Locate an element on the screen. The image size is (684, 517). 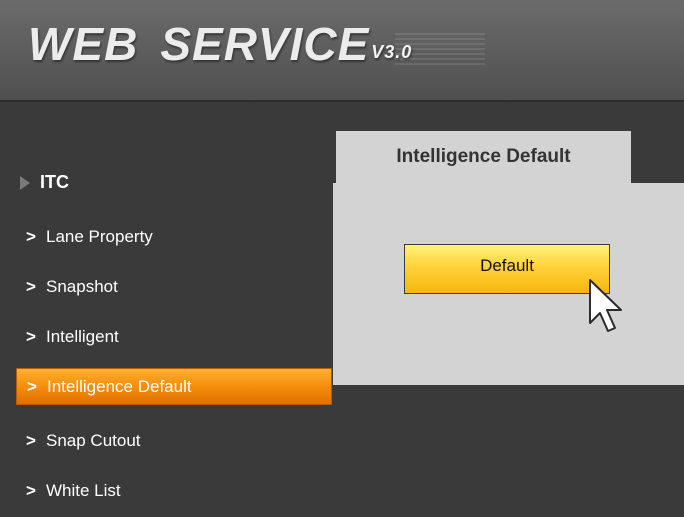
sidebar-item-snap-cutout: > Snap Cutout is located at coordinates (174, 440).